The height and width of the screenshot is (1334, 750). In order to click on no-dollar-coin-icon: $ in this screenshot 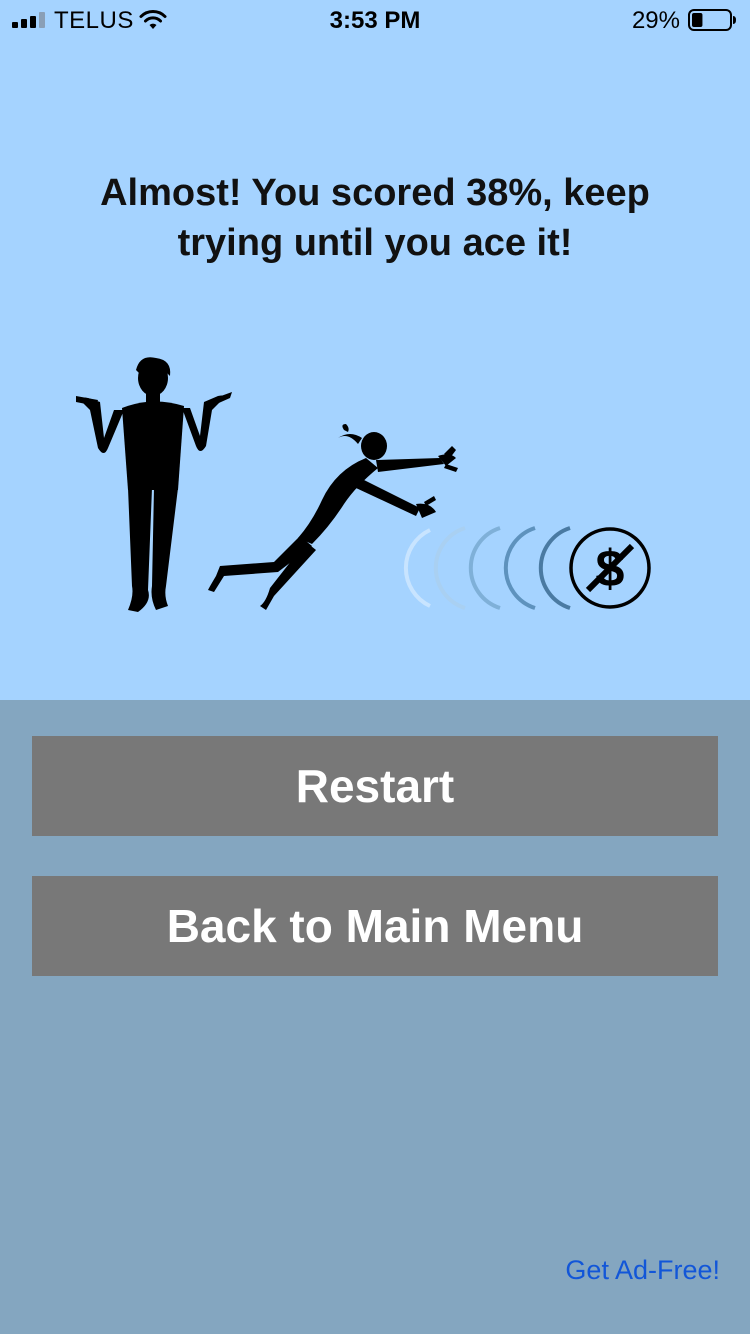, I will do `click(610, 568)`.